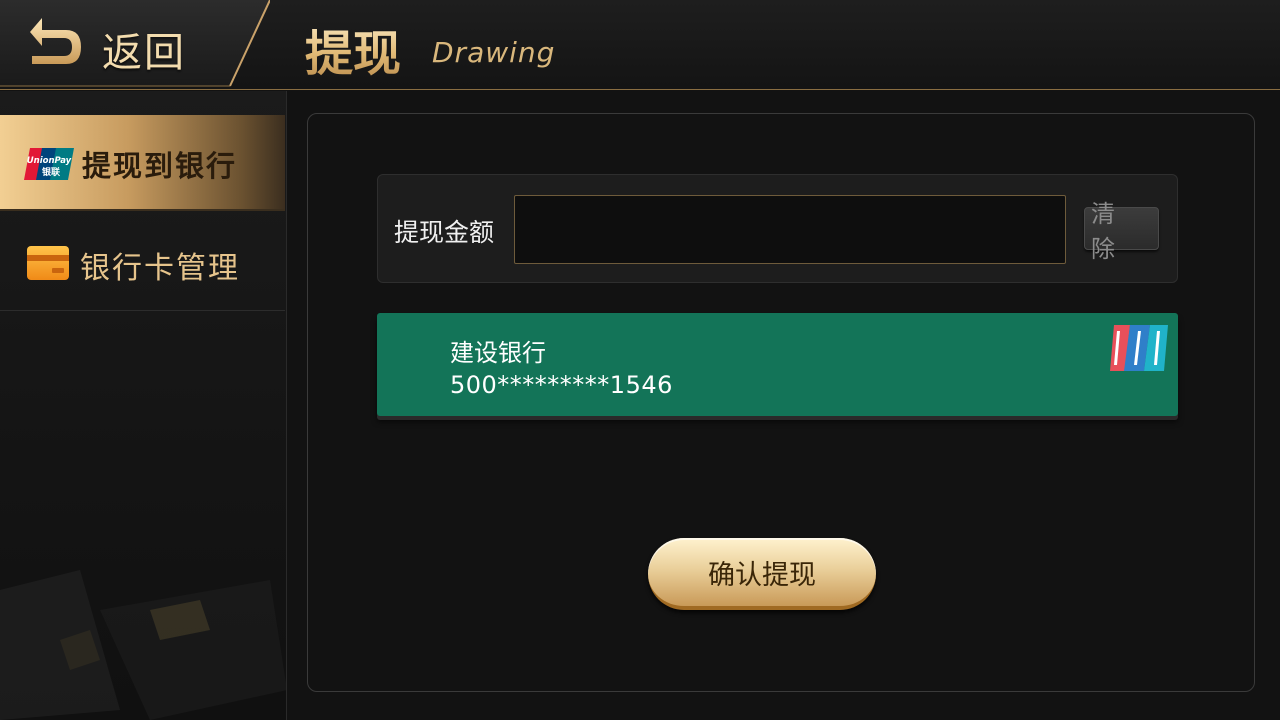 This screenshot has height=720, width=1280. I want to click on unionpay-icon: UnionPay 银联, so click(49, 164).